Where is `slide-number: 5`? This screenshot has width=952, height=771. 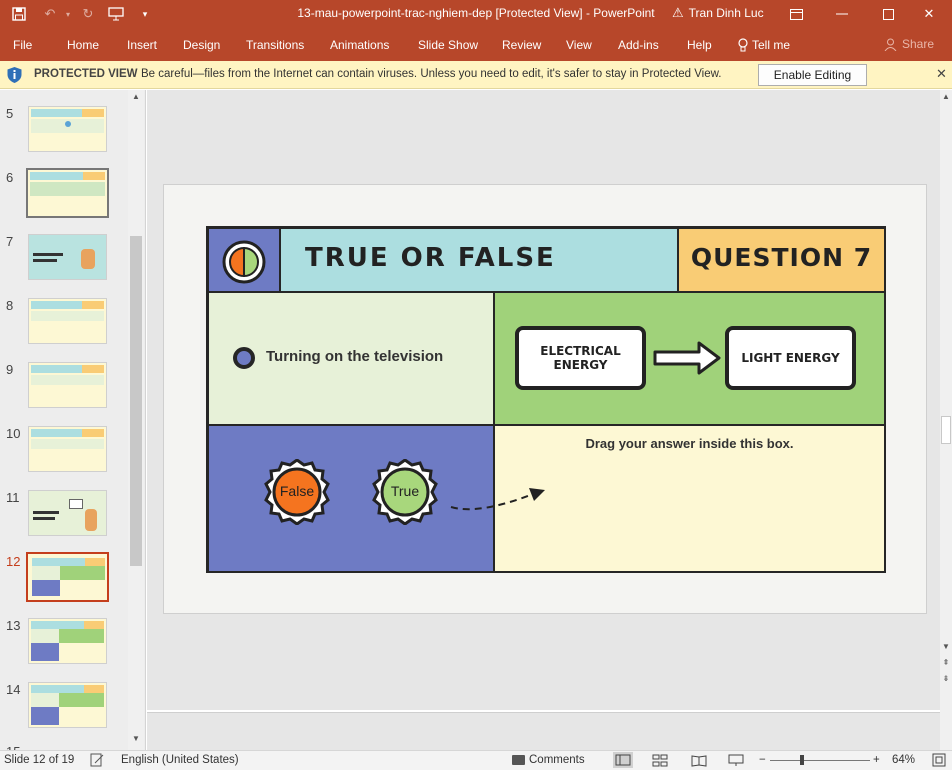 slide-number: 5 is located at coordinates (10, 113).